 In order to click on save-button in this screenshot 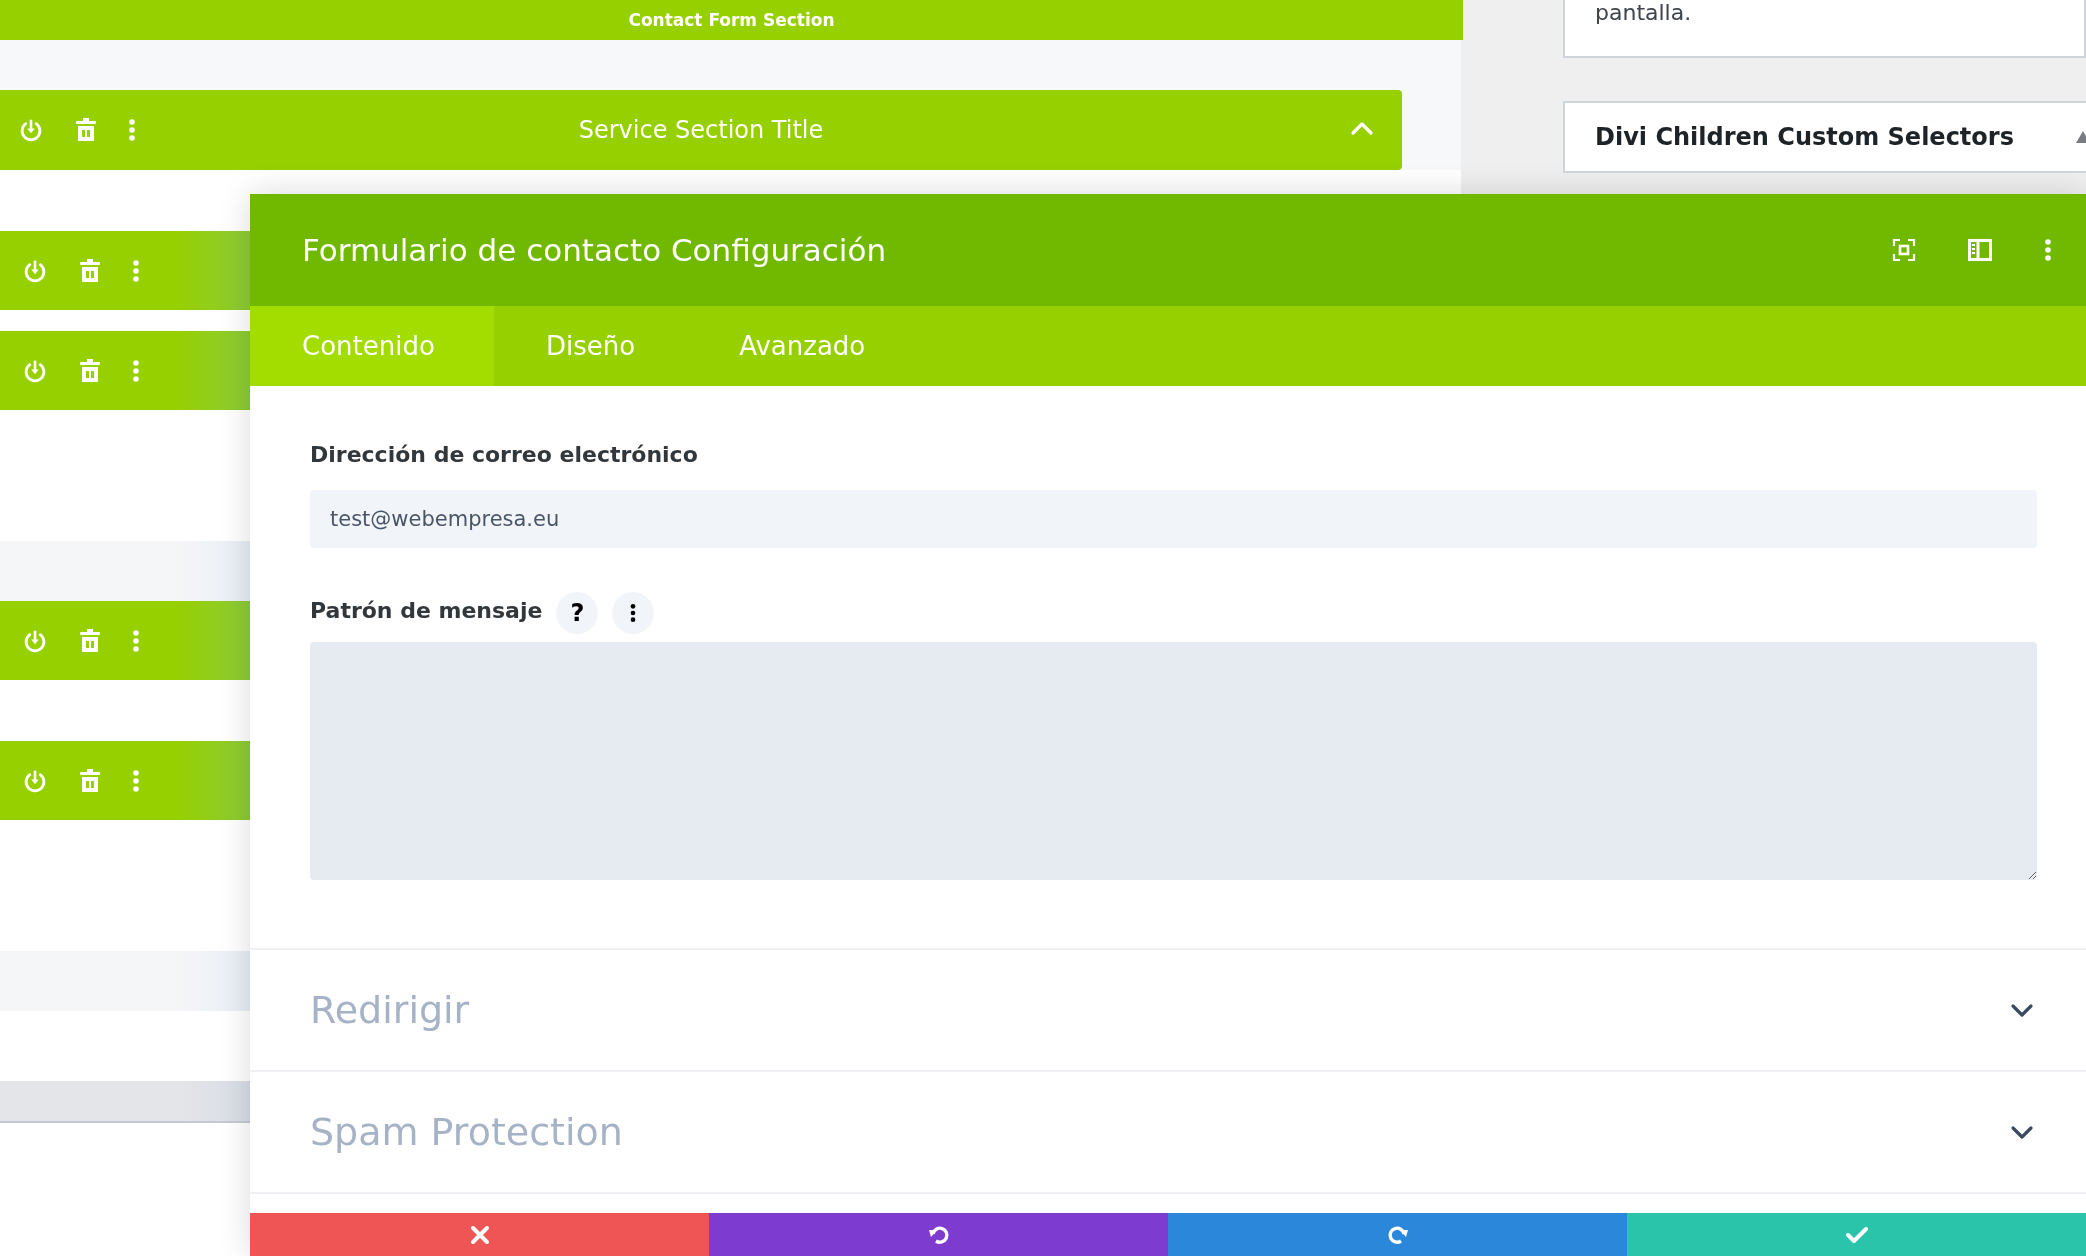, I will do `click(1856, 1234)`.